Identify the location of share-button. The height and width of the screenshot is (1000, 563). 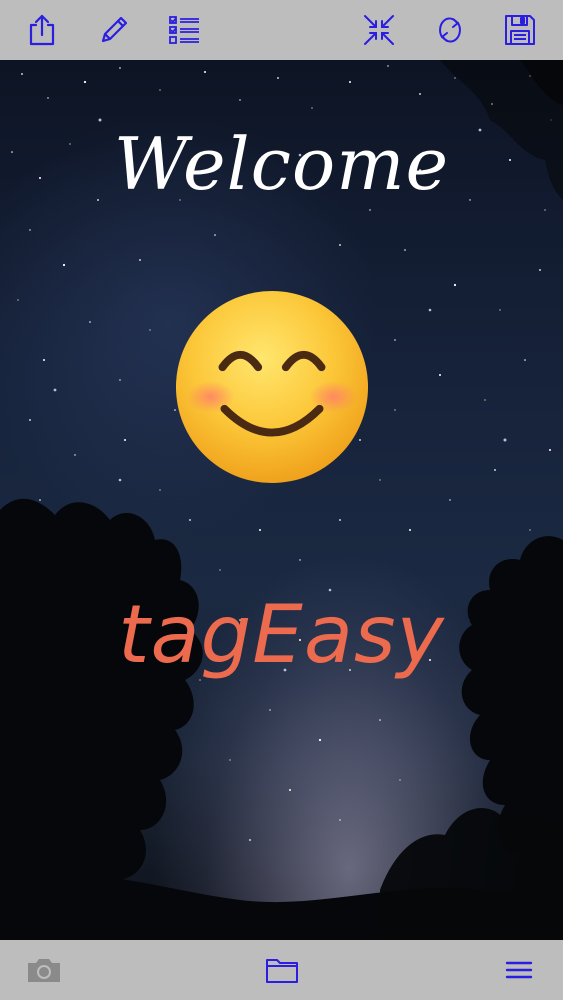
(42, 30).